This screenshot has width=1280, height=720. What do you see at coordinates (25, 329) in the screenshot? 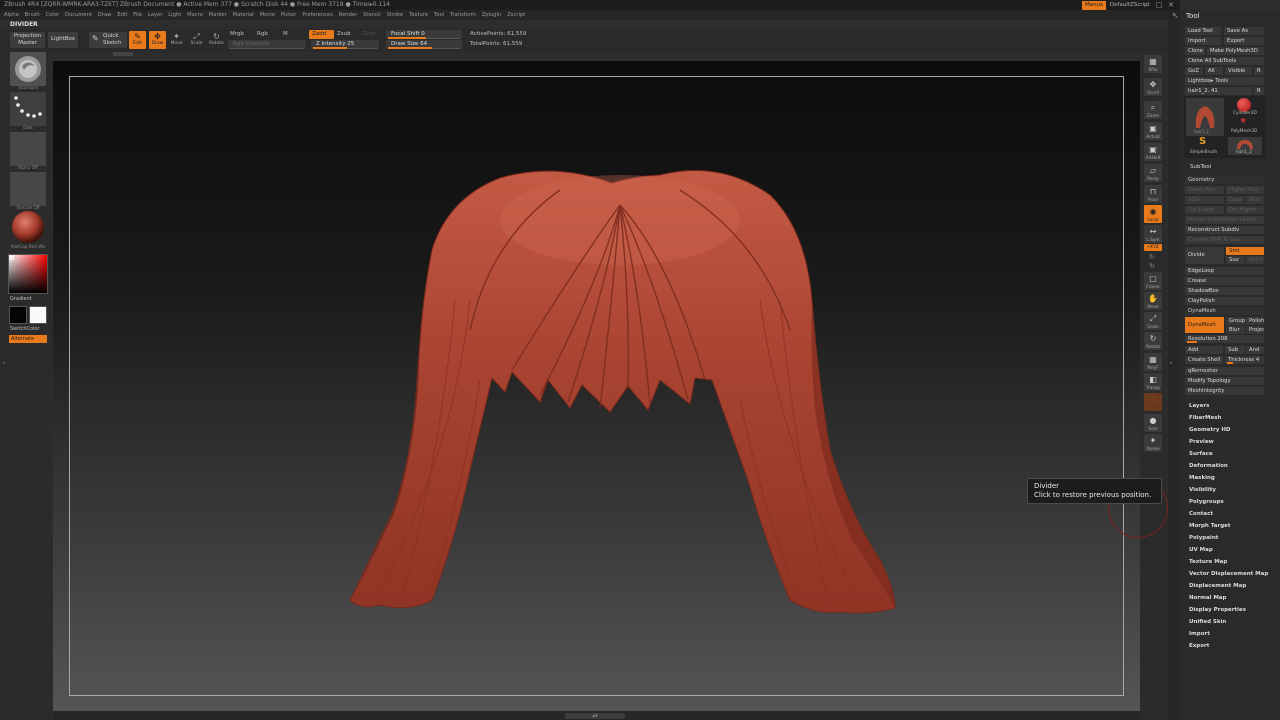
I see `switch-color-button: SwitchColor` at bounding box center [25, 329].